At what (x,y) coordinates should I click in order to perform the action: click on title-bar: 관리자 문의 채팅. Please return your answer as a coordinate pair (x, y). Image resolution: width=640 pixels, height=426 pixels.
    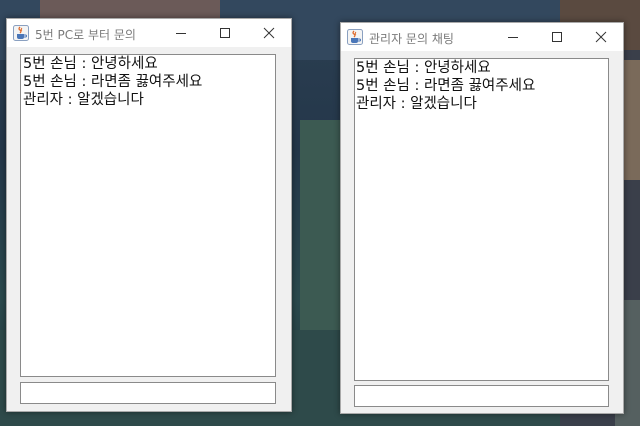
    Looking at the image, I should click on (482, 37).